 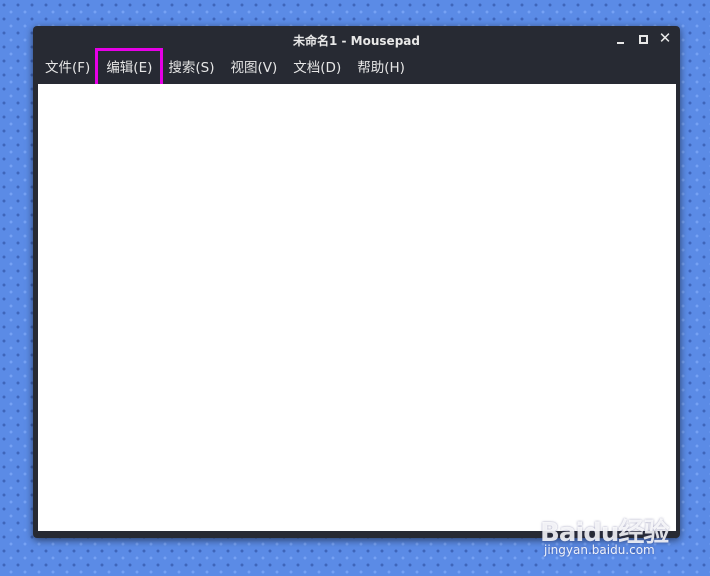 I want to click on maximize-icon, so click(x=643, y=39).